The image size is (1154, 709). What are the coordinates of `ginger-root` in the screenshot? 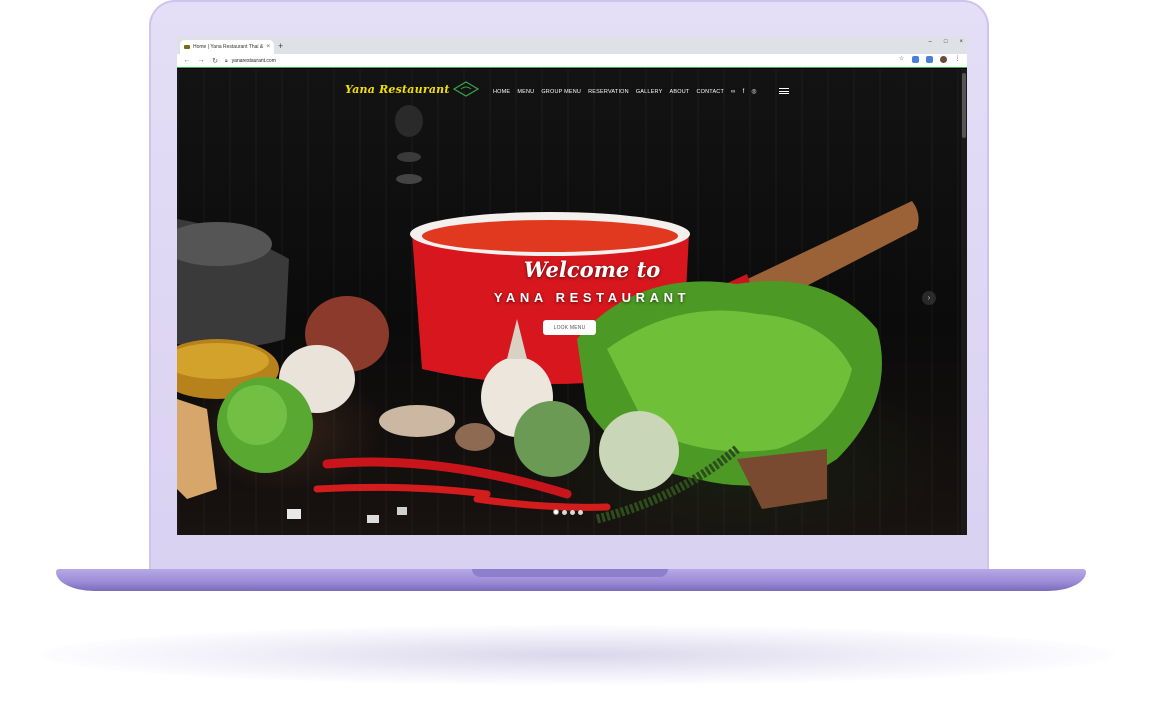 It's located at (197, 449).